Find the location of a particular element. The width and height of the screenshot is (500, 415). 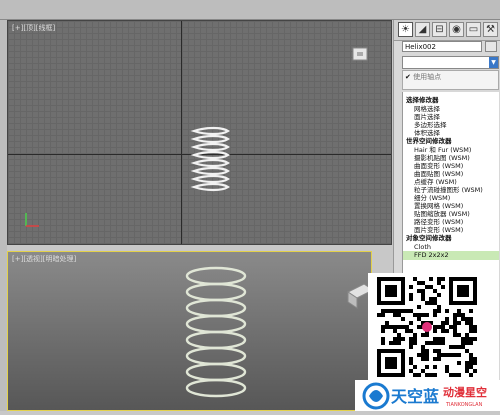

stack-item: ✔ 使用轴点 is located at coordinates (423, 77).